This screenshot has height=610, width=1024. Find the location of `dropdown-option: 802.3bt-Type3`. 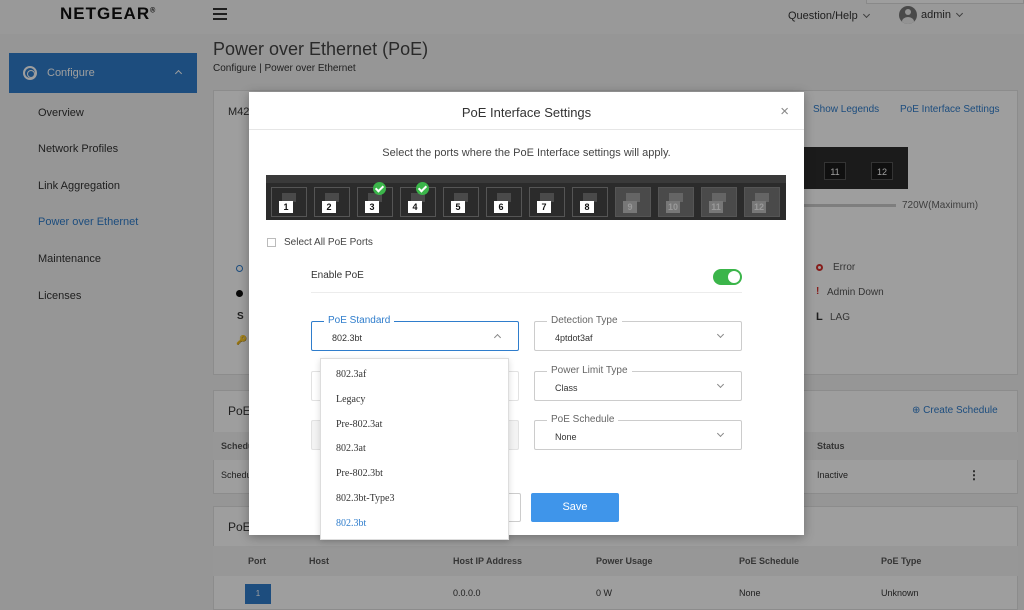

dropdown-option: 802.3bt-Type3 is located at coordinates (414, 502).